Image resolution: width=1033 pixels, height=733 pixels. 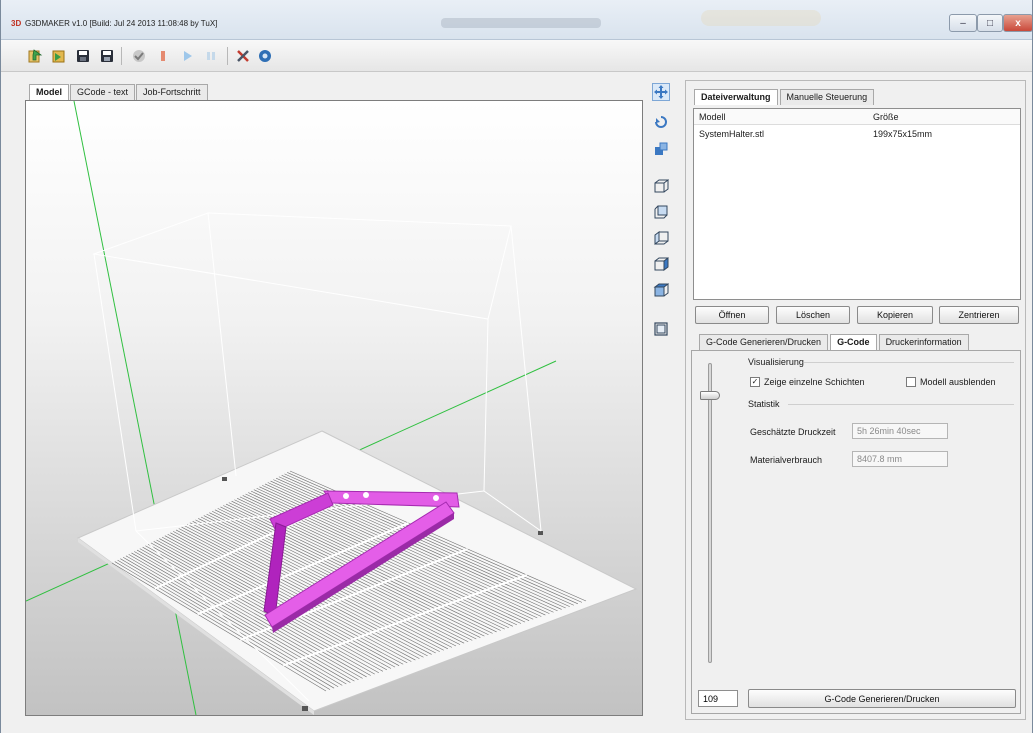 I want to click on file-list-header: Modell Größe, so click(x=857, y=117).